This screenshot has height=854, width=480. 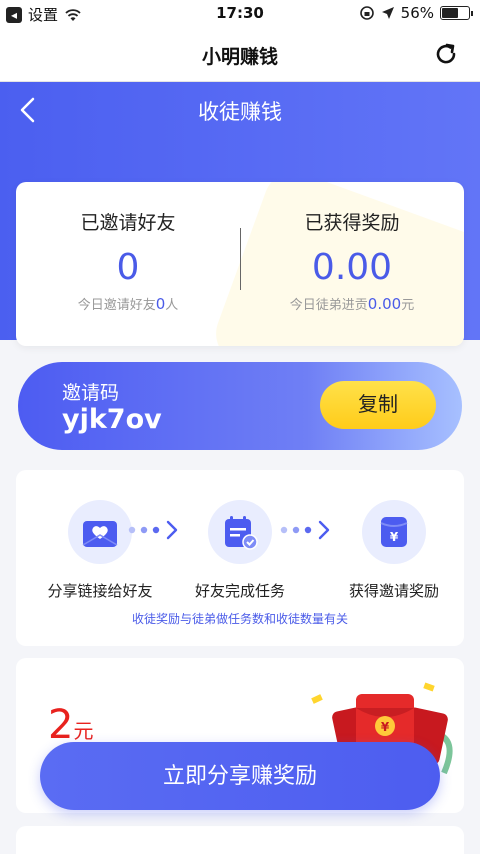 I want to click on earned-amount: 0.00, so click(x=352, y=267).